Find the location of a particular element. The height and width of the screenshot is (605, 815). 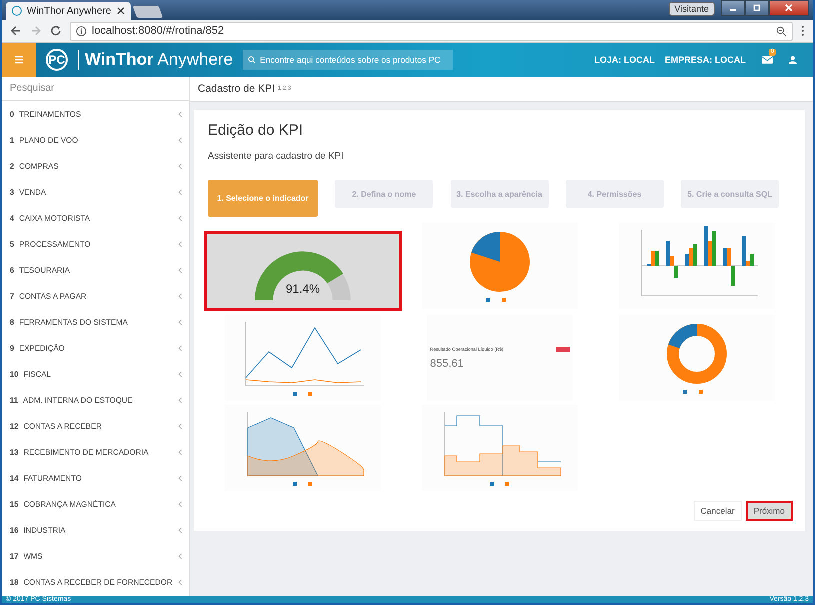

address-field: localhost:8080/#/rotina/852 is located at coordinates (431, 31).